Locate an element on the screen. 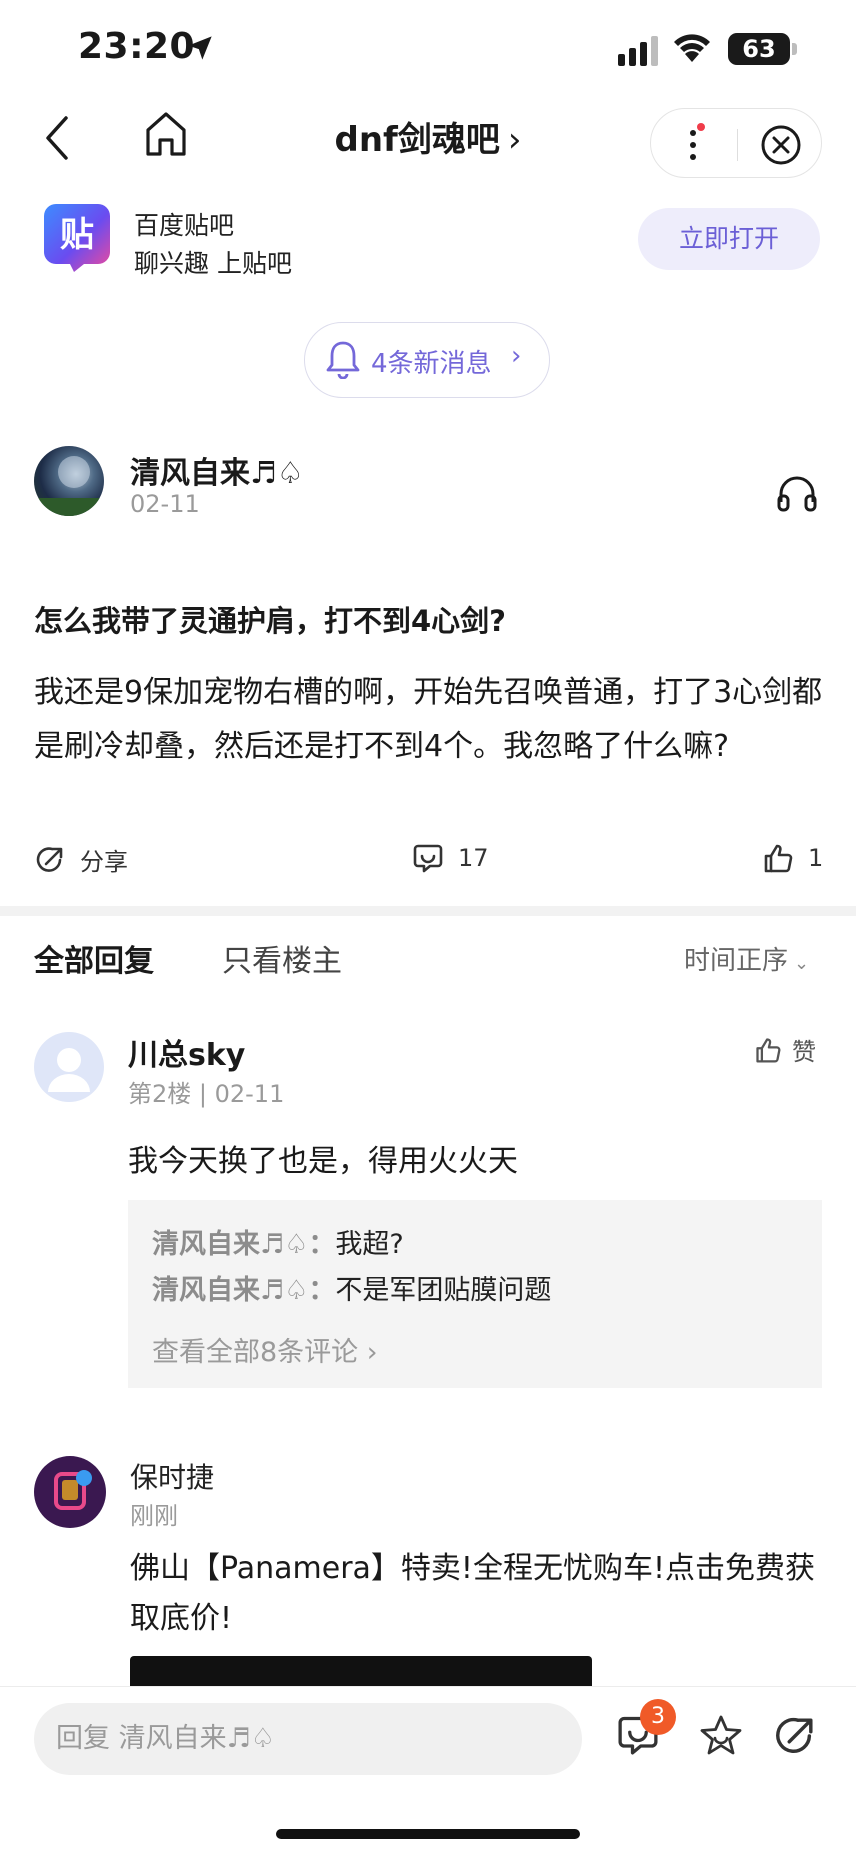 The width and height of the screenshot is (856, 1852). reply-input: 回复 清风自来♬♤ is located at coordinates (308, 1739).